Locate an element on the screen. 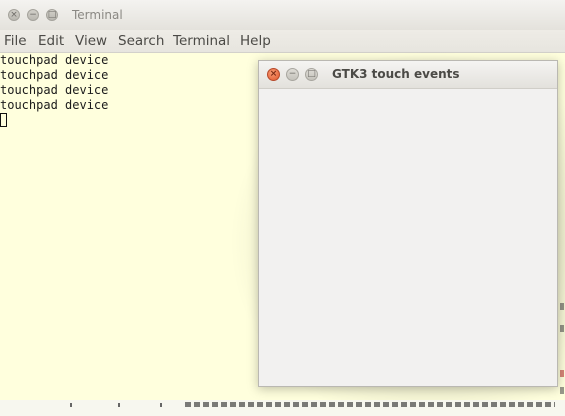 The width and height of the screenshot is (565, 416). terminal-titlebar: × − □ Terminal is located at coordinates (282, 15).